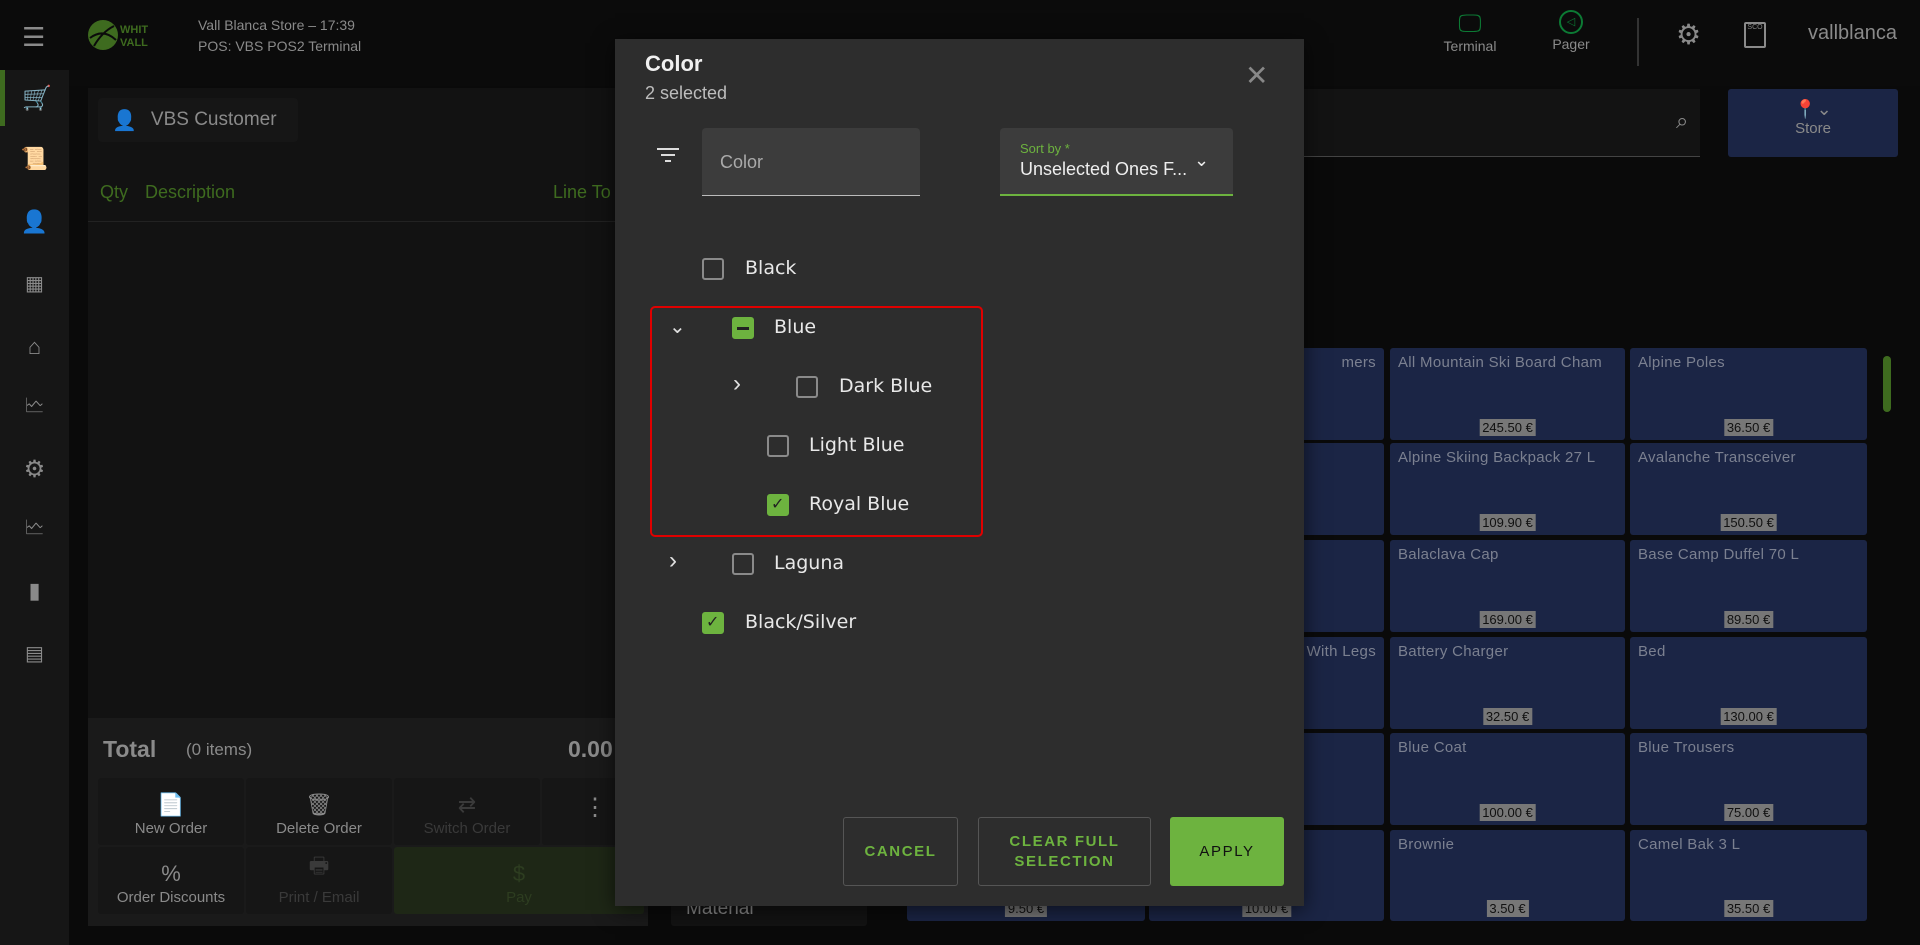 Image resolution: width=1920 pixels, height=945 pixels. I want to click on sort-by-select: Sort by * Unselected Ones F... ⌄, so click(1116, 162).